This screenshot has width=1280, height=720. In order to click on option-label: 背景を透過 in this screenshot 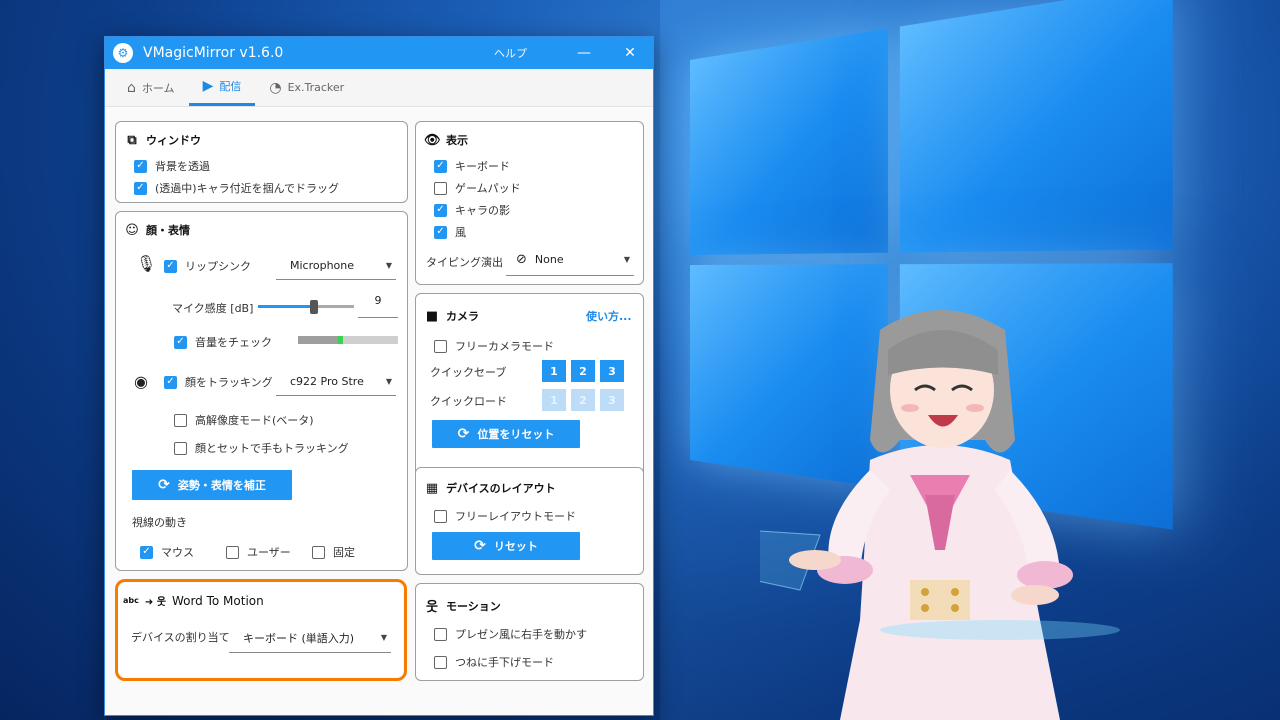, I will do `click(182, 166)`.